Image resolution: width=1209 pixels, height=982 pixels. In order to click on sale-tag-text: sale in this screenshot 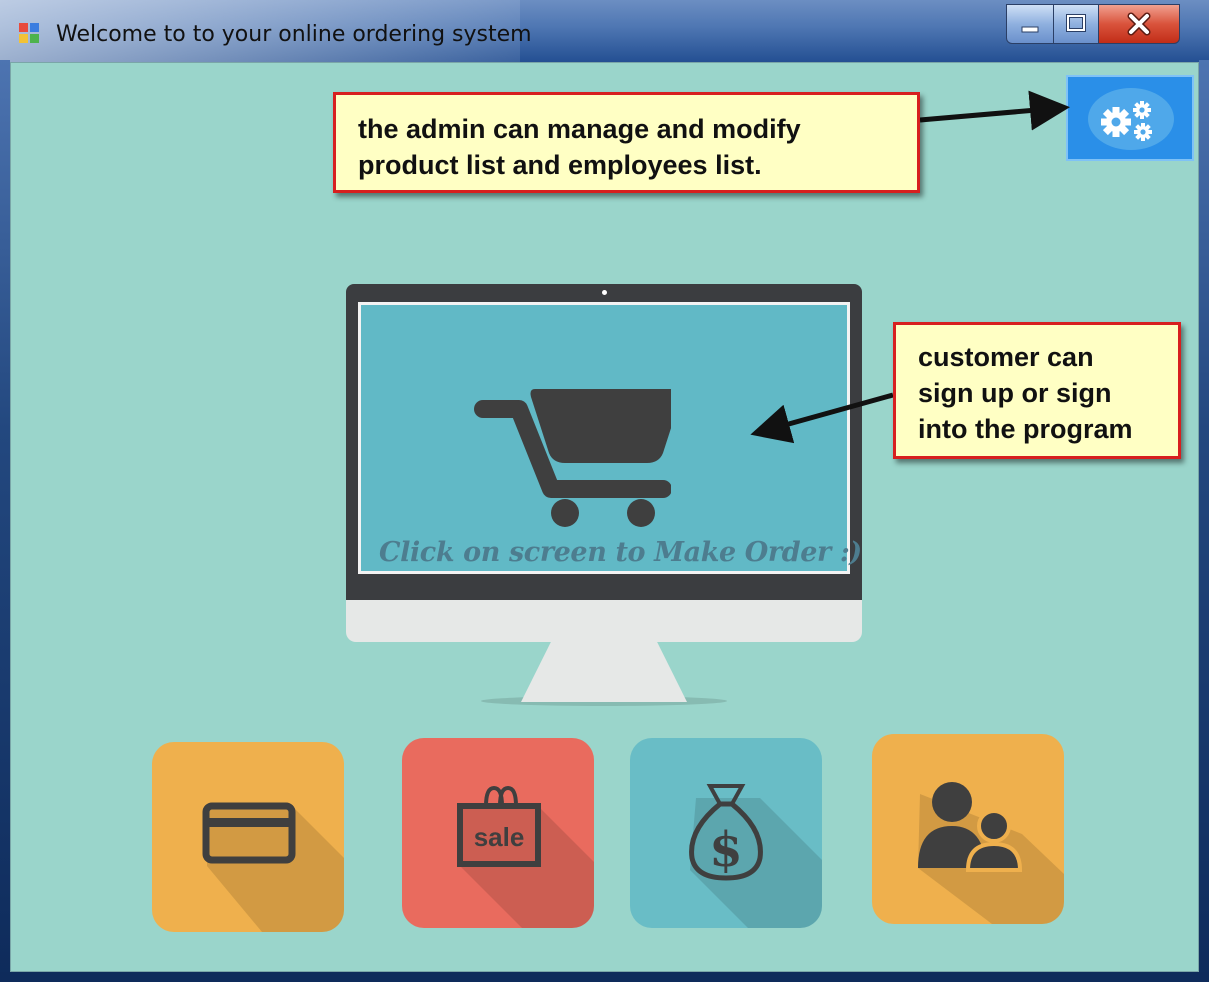, I will do `click(499, 837)`.